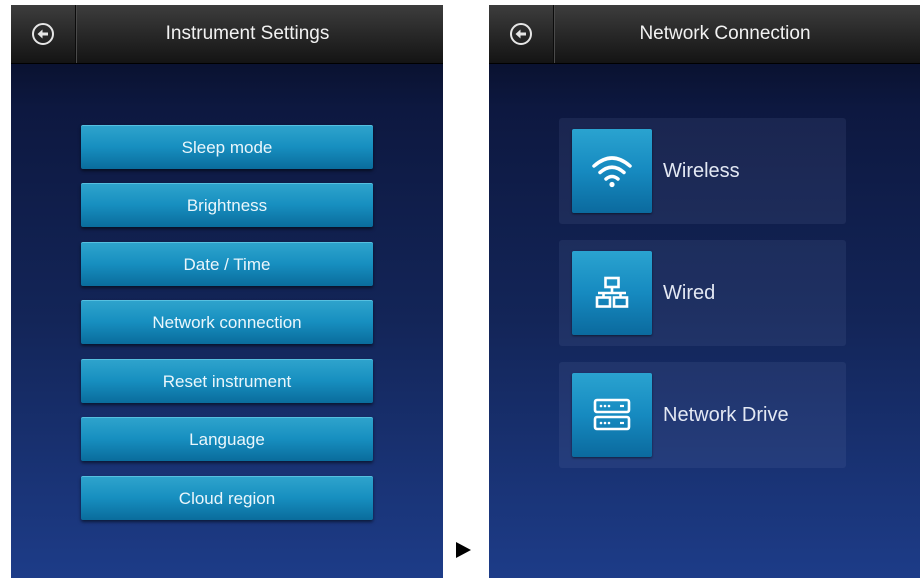  I want to click on network-connection-button: Network connection, so click(227, 322).